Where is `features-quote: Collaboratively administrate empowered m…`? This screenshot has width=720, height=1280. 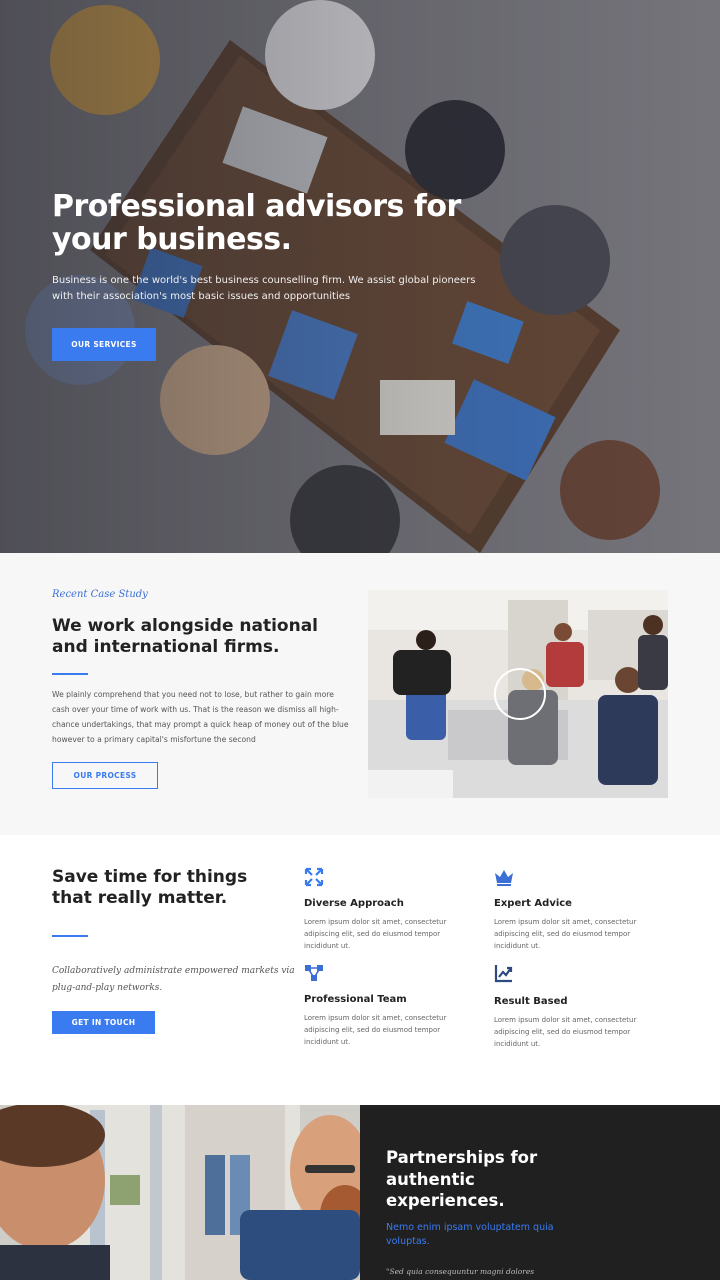
features-quote: Collaboratively administrate empowered m… is located at coordinates (173, 979).